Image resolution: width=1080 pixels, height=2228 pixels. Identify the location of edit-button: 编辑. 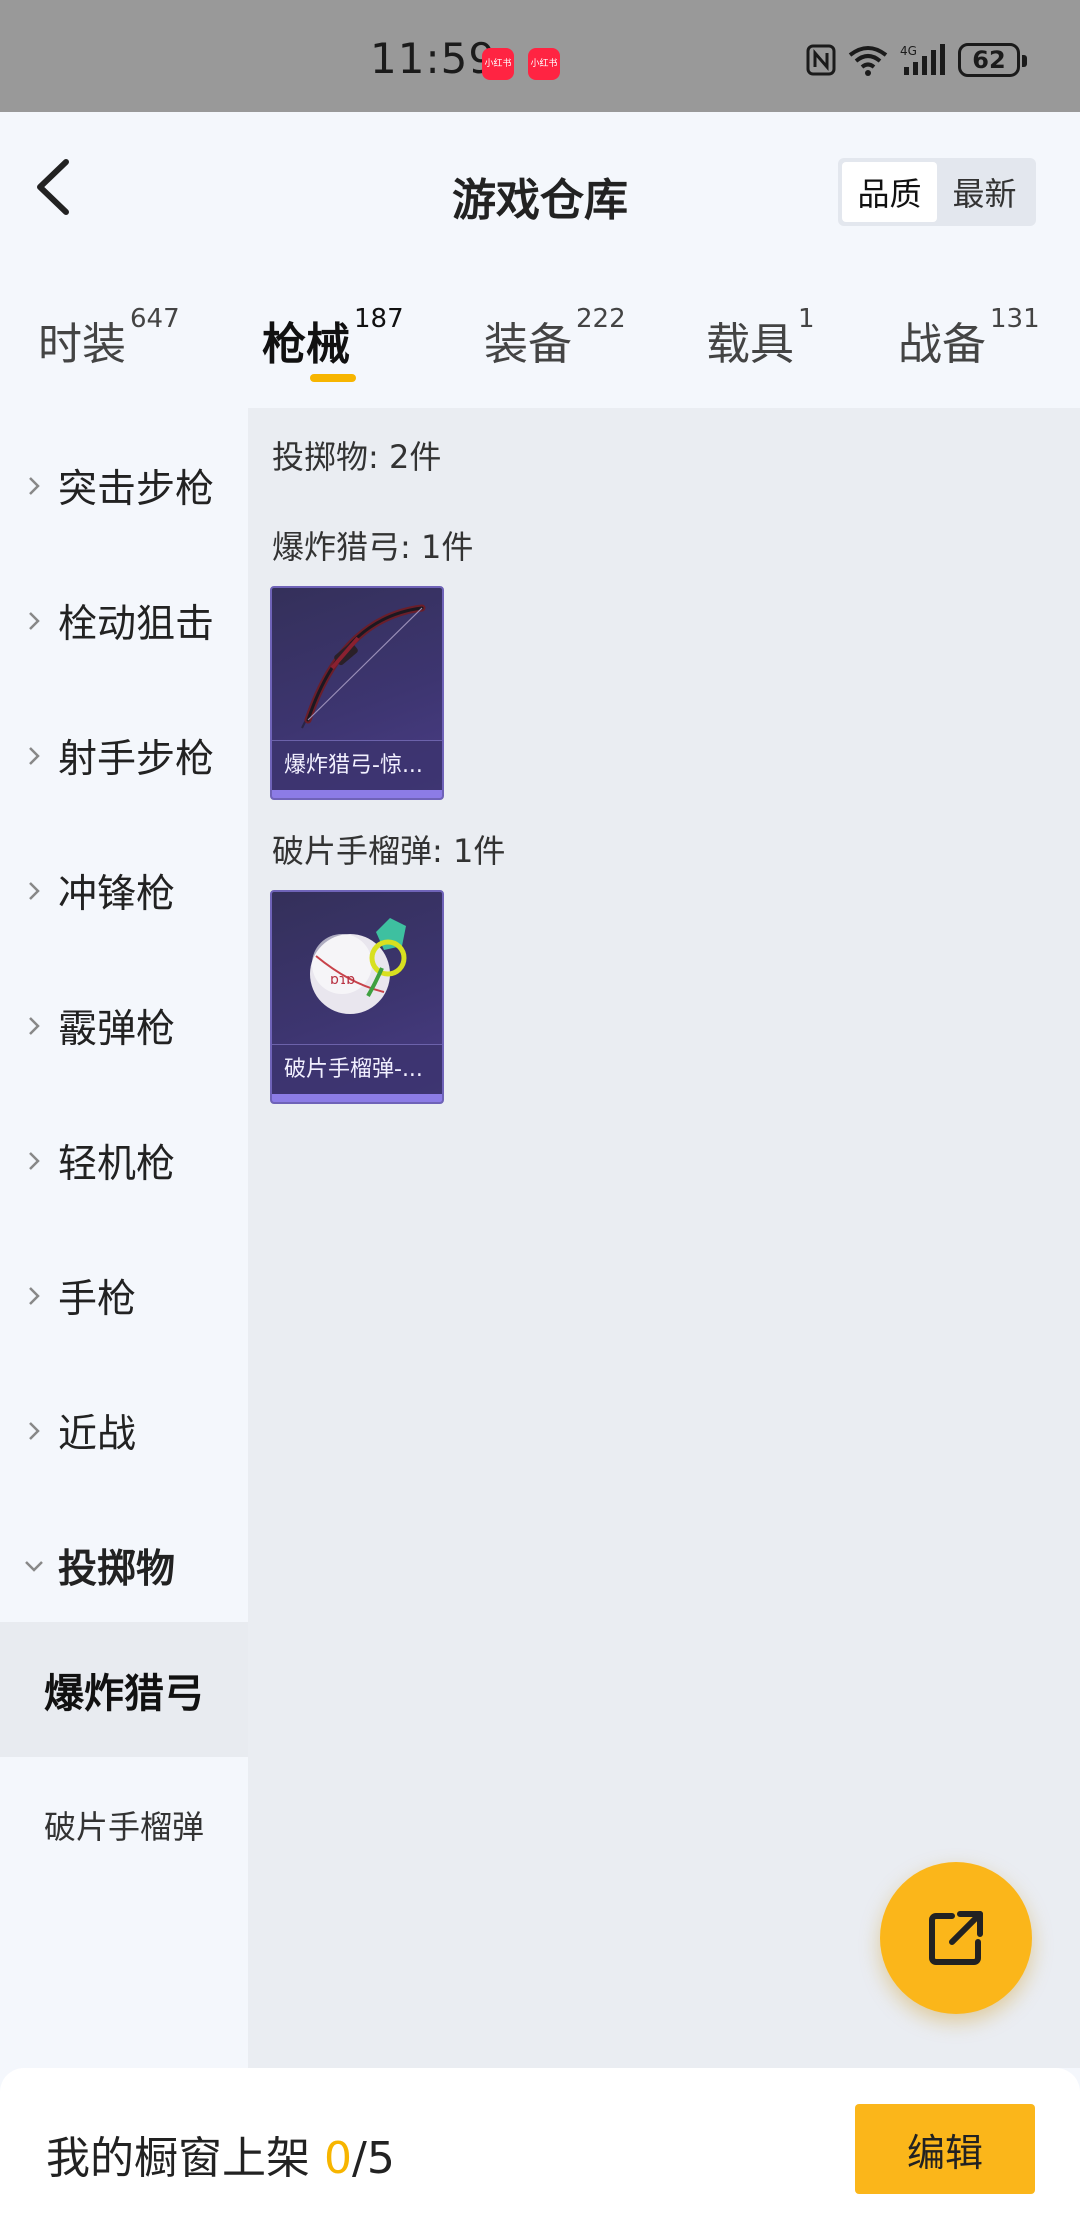
(945, 2149).